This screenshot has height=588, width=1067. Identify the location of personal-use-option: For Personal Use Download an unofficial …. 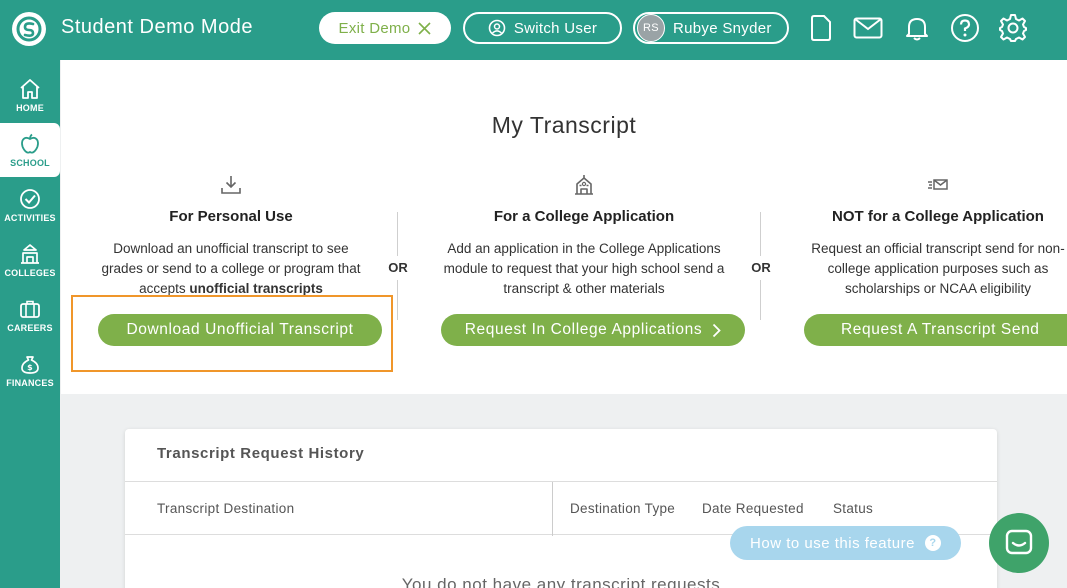
(231, 235).